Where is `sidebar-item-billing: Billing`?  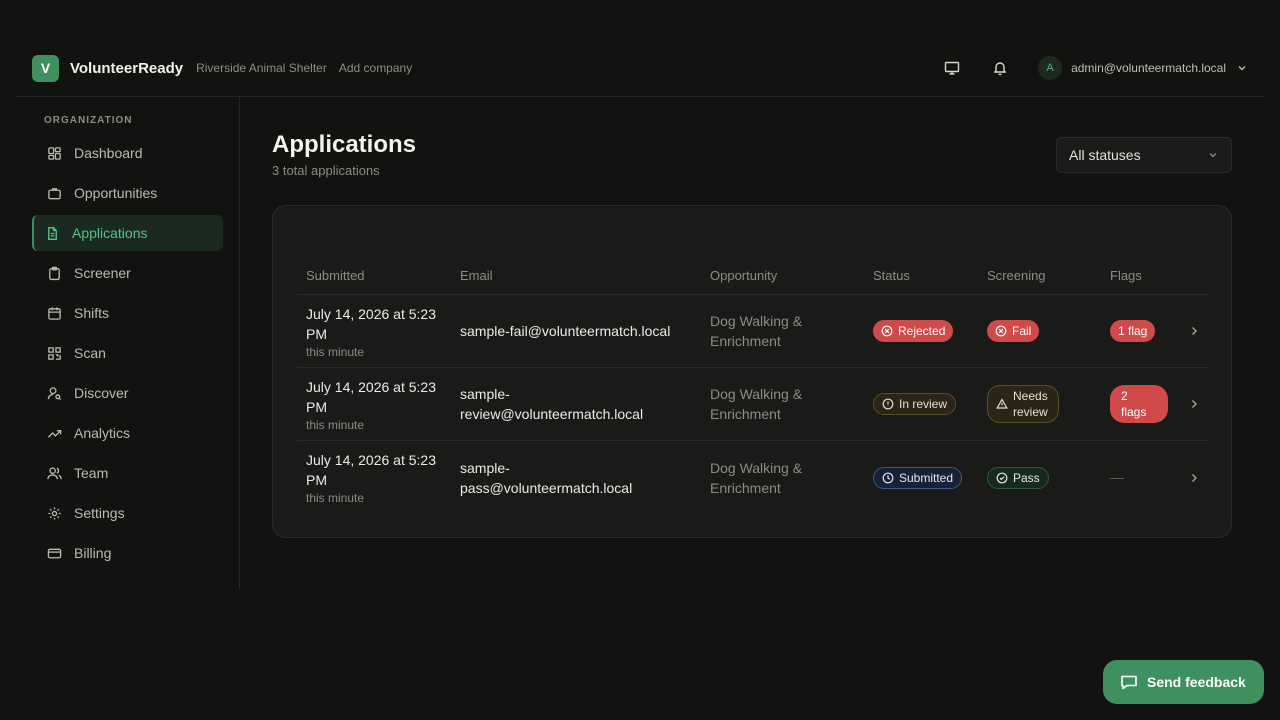 sidebar-item-billing: Billing is located at coordinates (127, 553).